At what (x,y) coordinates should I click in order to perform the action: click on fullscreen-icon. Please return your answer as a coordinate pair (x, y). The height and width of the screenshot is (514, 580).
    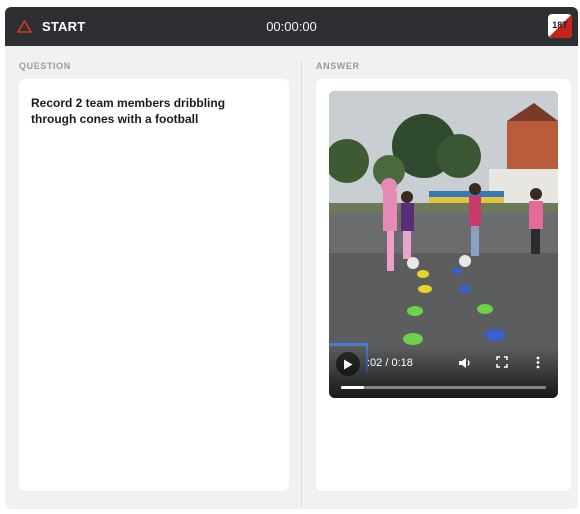
    Looking at the image, I should click on (502, 362).